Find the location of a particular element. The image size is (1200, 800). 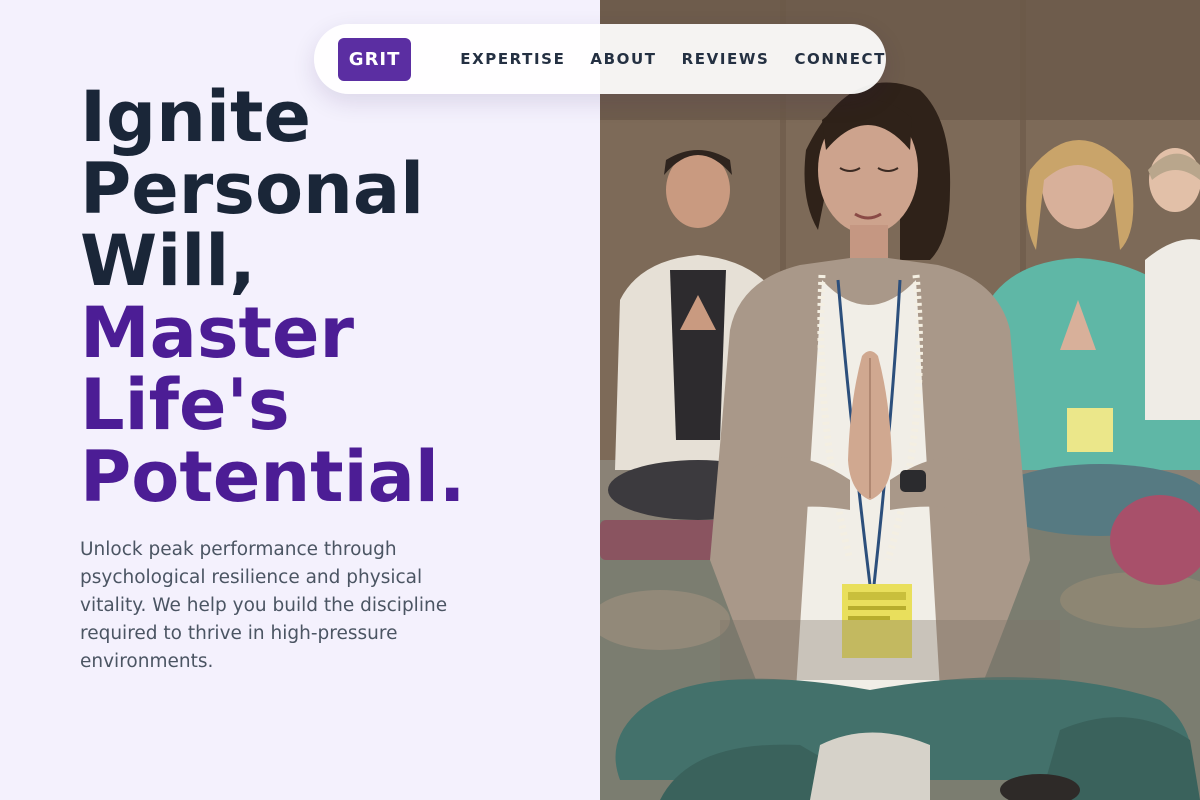

brand-logo-button: GRIT is located at coordinates (375, 59).